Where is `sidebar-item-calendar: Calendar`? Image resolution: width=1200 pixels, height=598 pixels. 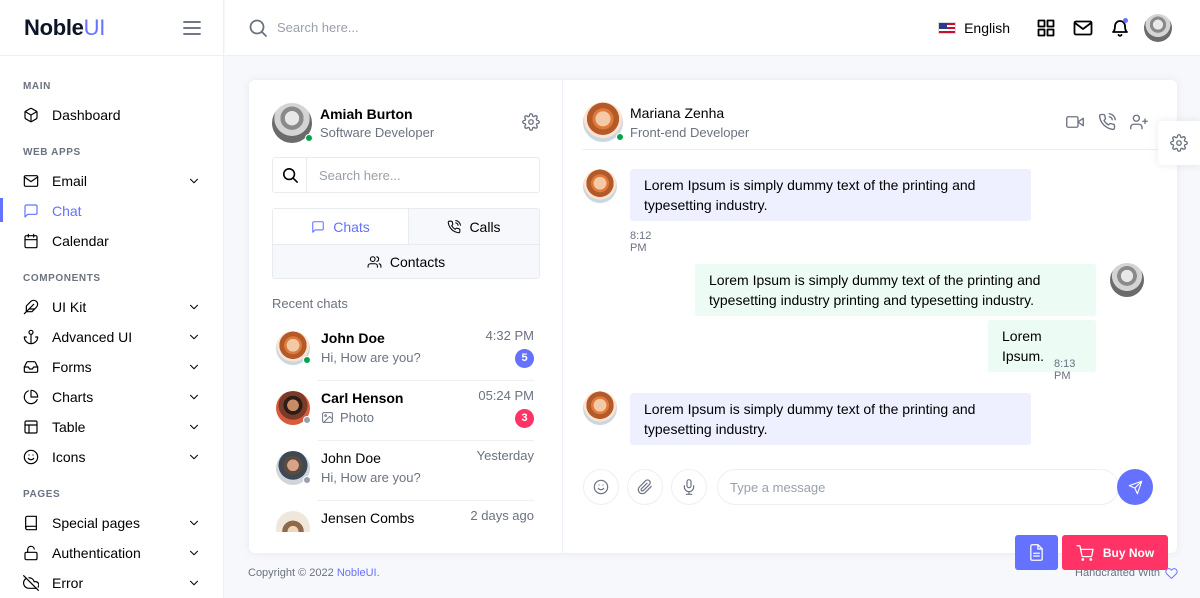 sidebar-item-calendar: Calendar is located at coordinates (111, 241).